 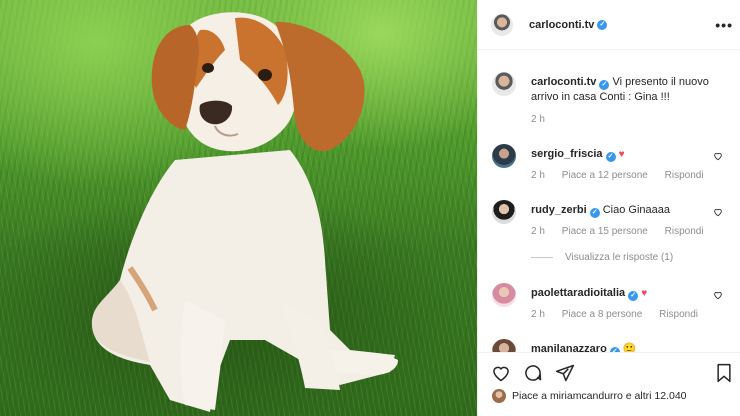 What do you see at coordinates (605, 231) in the screenshot?
I see `comment-likes: Piace a 15 persone` at bounding box center [605, 231].